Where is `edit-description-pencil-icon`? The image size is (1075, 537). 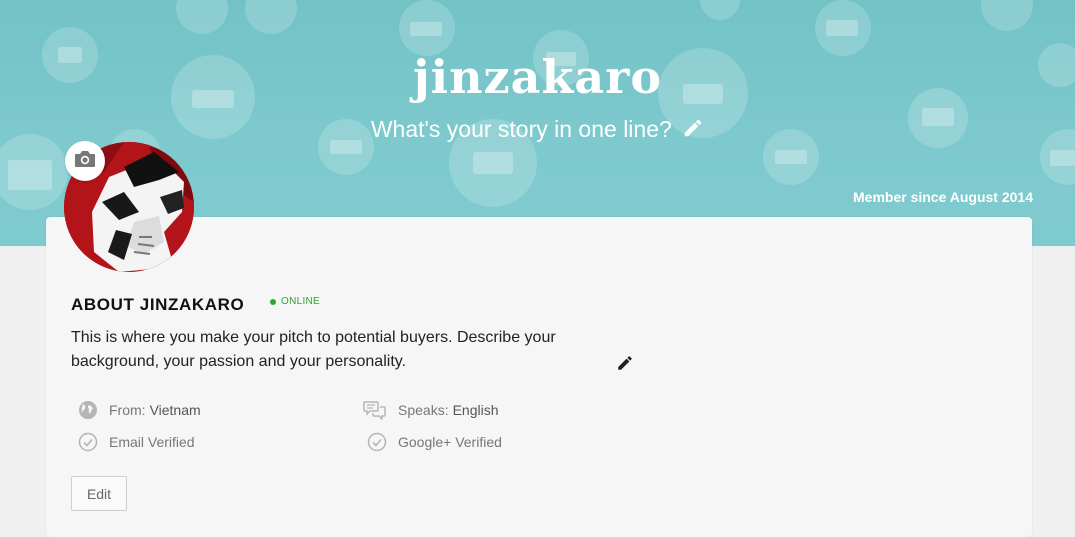 edit-description-pencil-icon is located at coordinates (625, 363).